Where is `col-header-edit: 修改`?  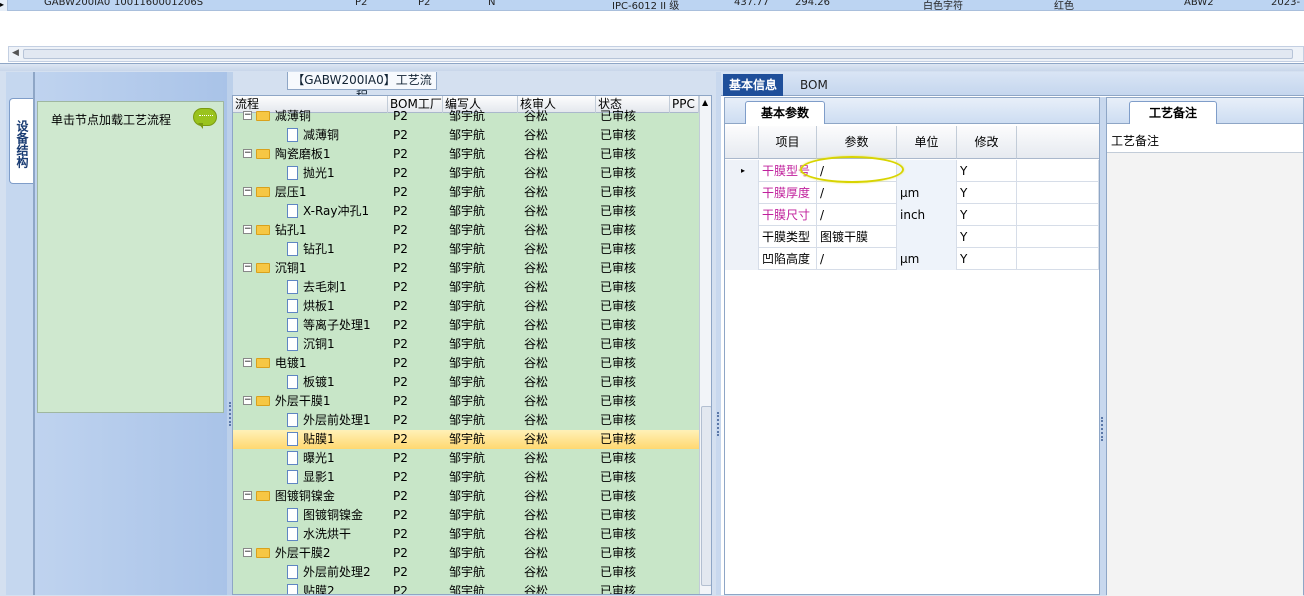
col-header-edit: 修改 is located at coordinates (987, 142).